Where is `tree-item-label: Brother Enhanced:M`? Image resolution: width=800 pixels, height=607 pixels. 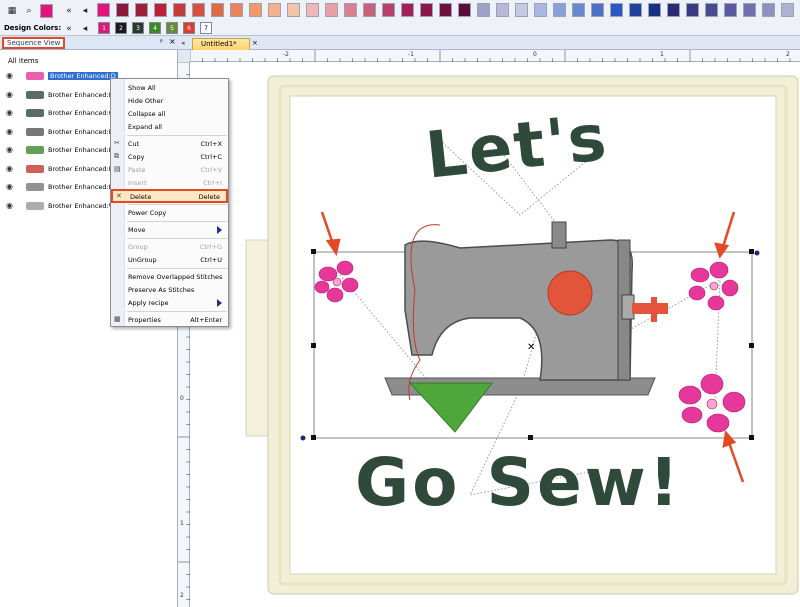
tree-item-label: Brother Enhanced:M is located at coordinates (81, 150).